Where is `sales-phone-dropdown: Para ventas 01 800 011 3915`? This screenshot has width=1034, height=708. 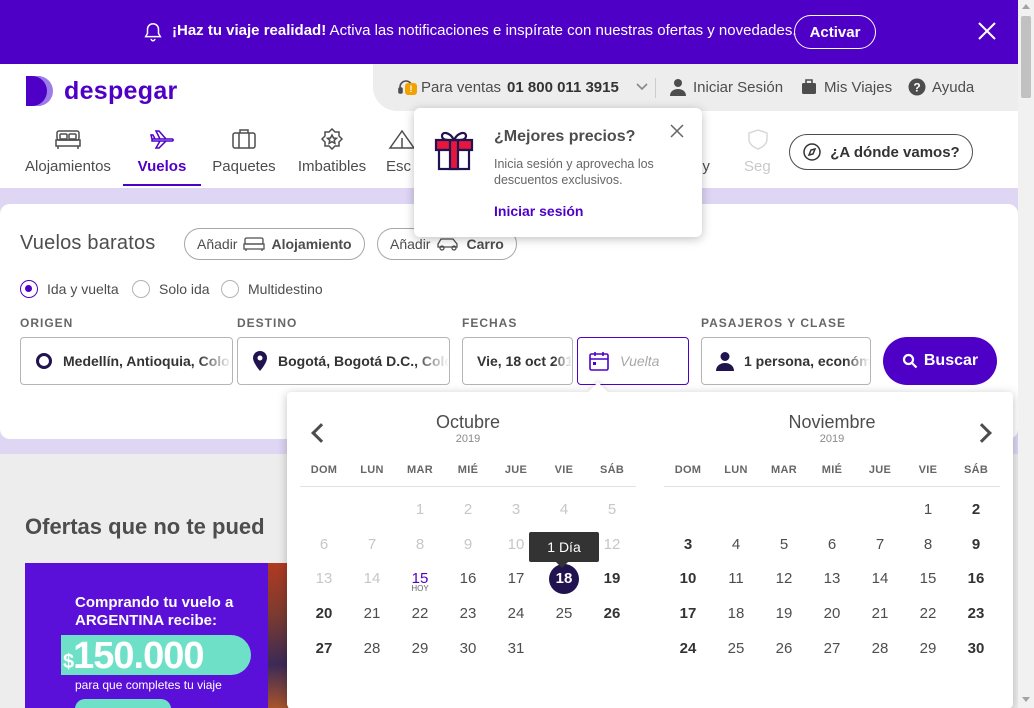
sales-phone-dropdown: Para ventas 01 800 011 3915 is located at coordinates (523, 87).